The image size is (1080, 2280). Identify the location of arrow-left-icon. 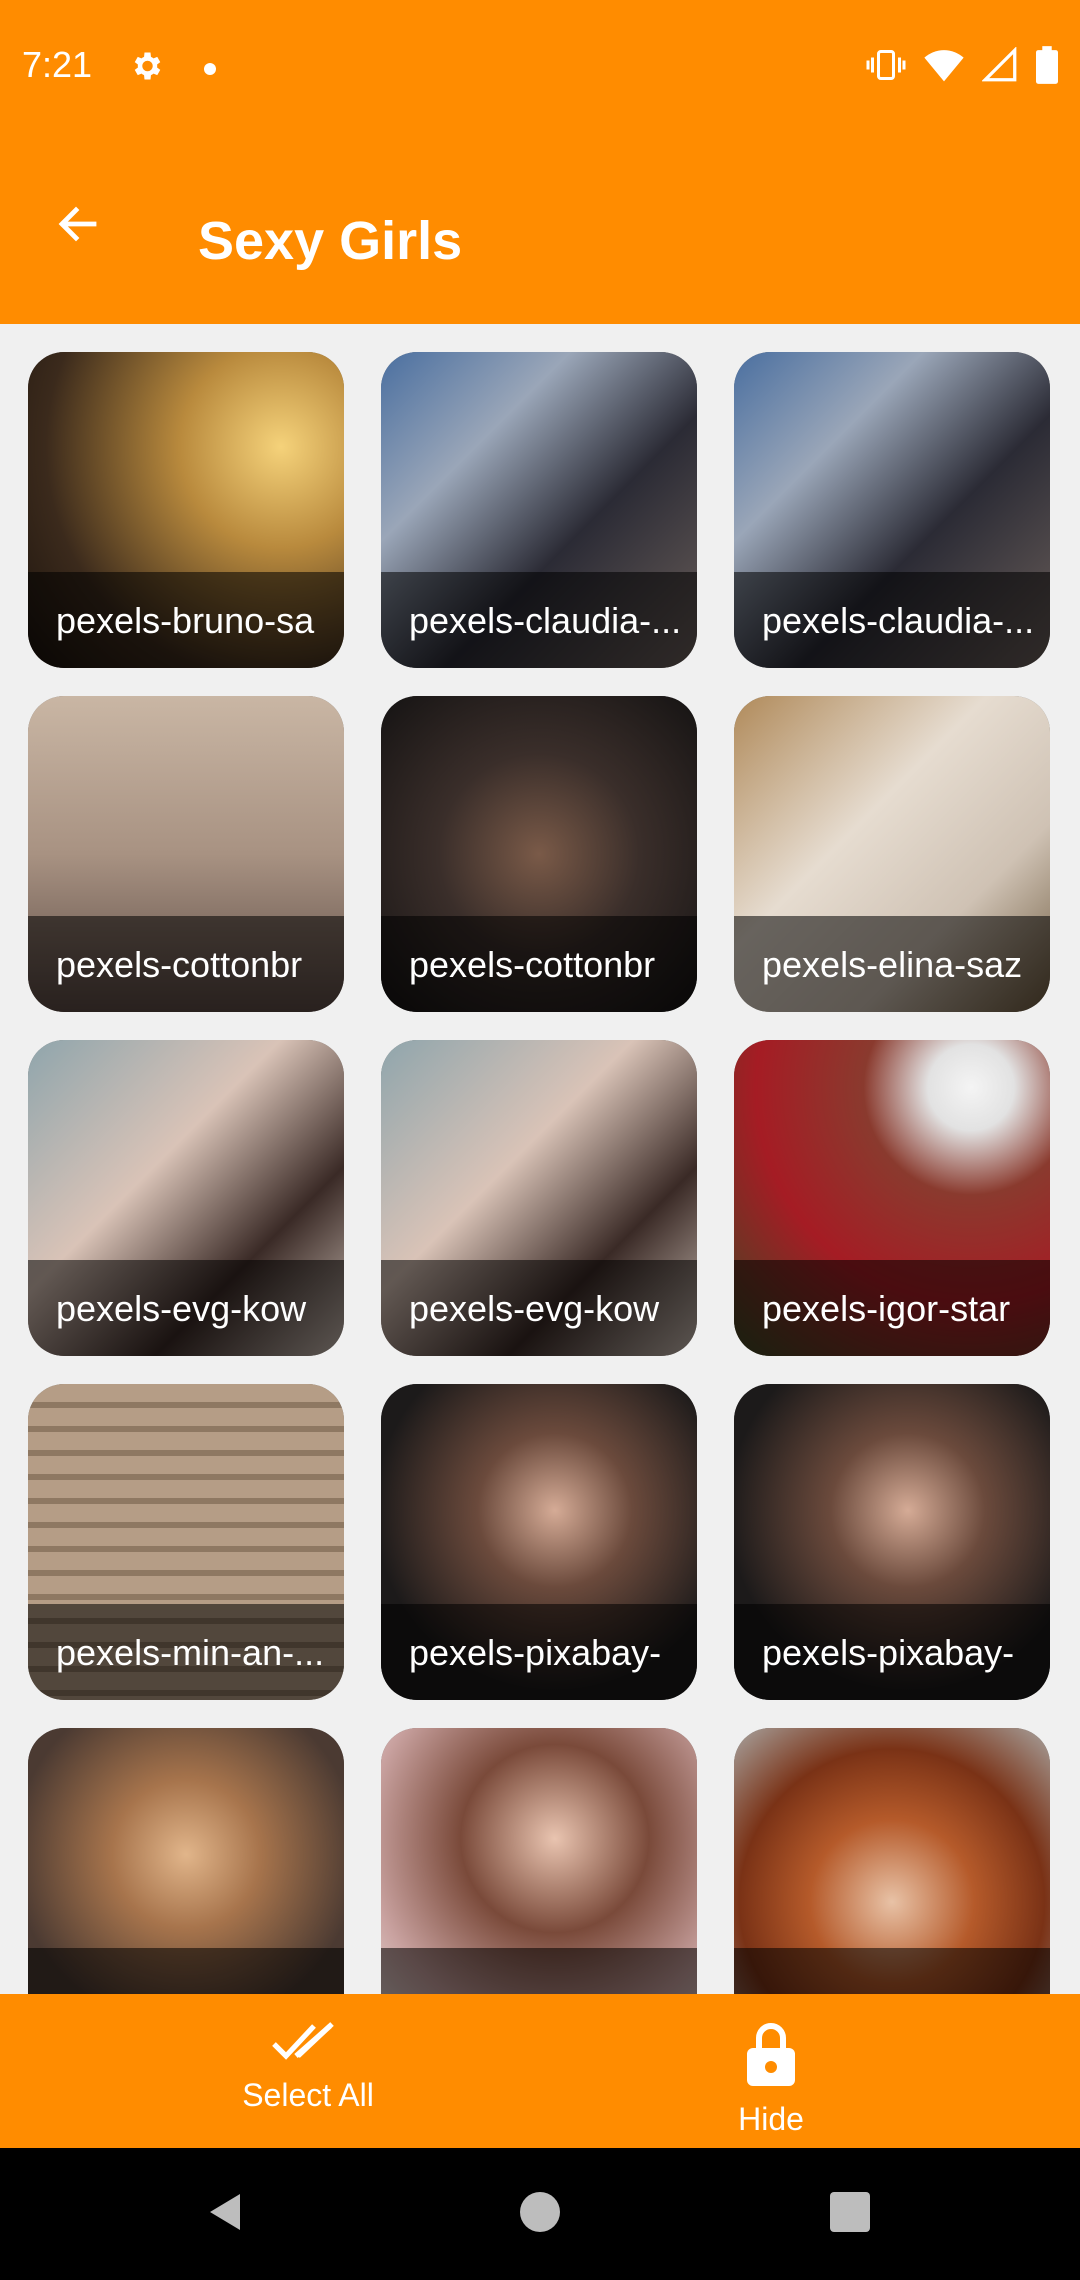
(78, 226).